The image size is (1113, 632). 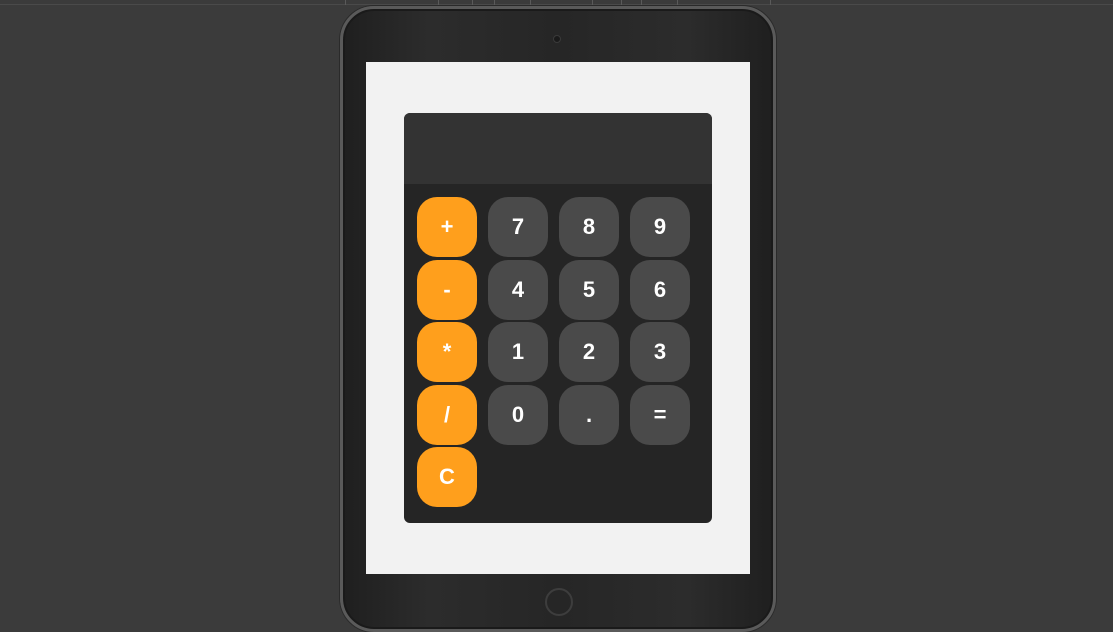 What do you see at coordinates (589, 414) in the screenshot?
I see `decimal-button: .` at bounding box center [589, 414].